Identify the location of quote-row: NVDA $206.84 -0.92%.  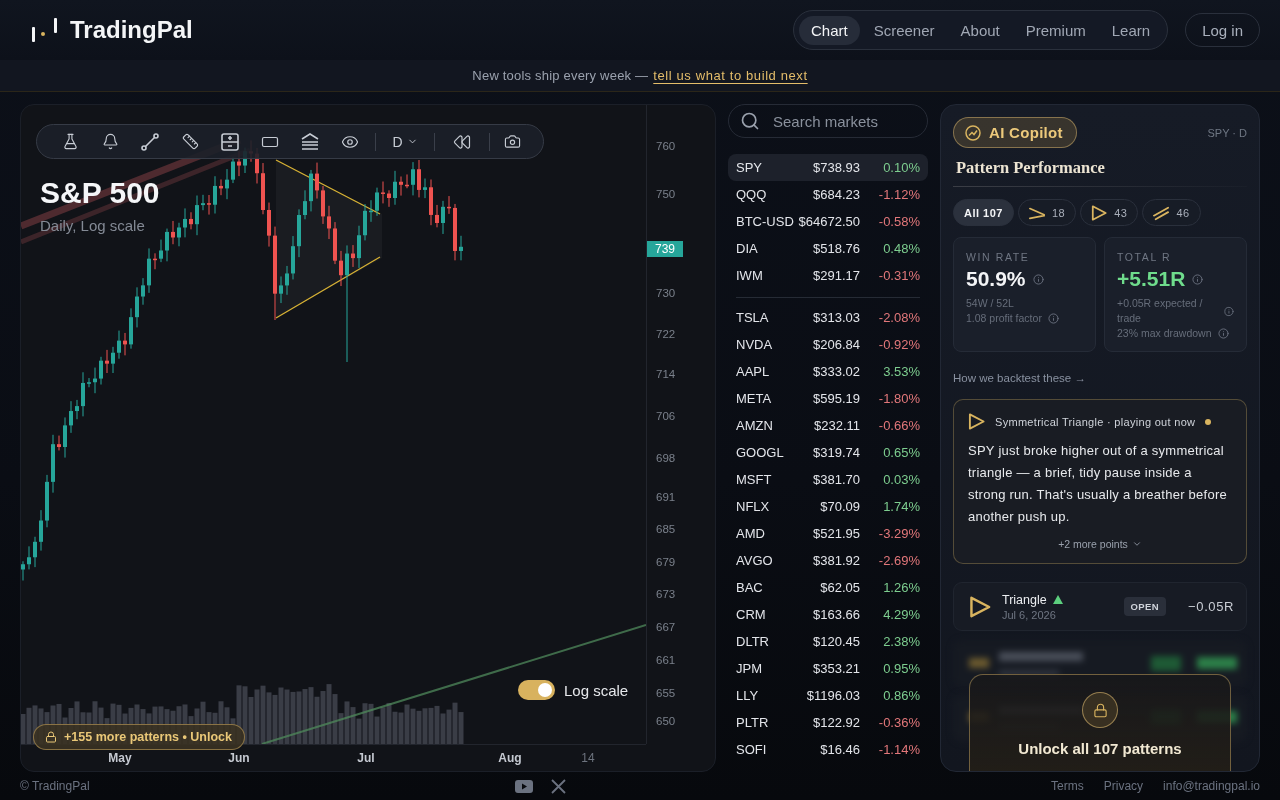
(828, 344).